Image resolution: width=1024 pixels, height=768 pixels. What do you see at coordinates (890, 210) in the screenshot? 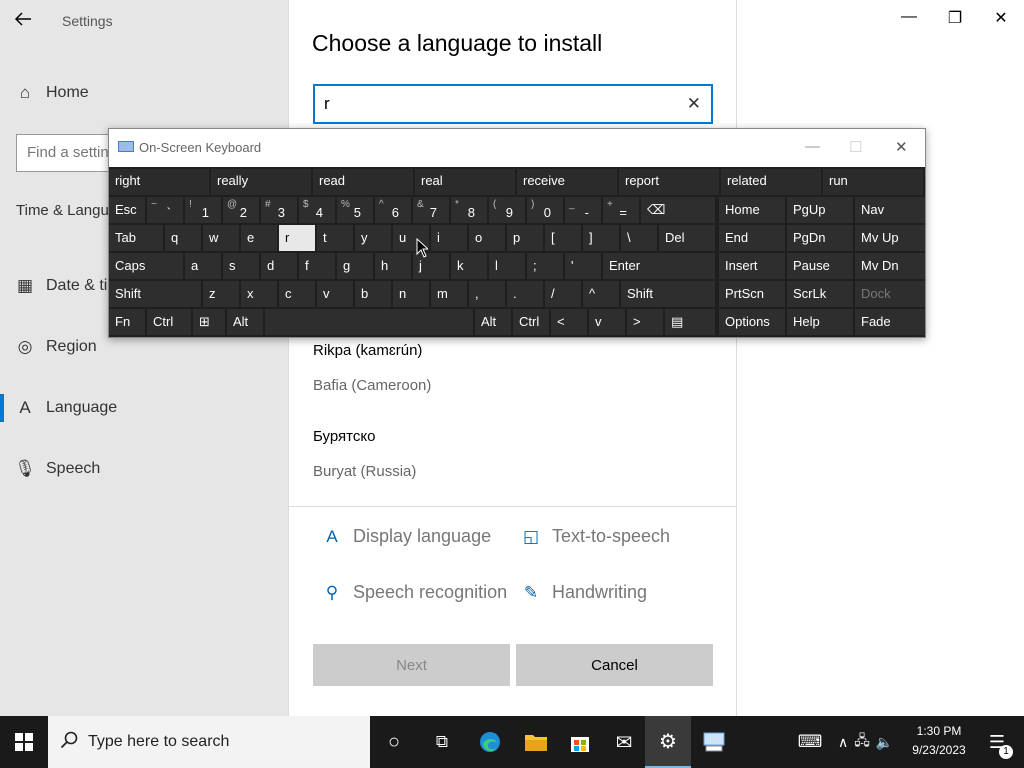
I see `key-nav: Nav` at bounding box center [890, 210].